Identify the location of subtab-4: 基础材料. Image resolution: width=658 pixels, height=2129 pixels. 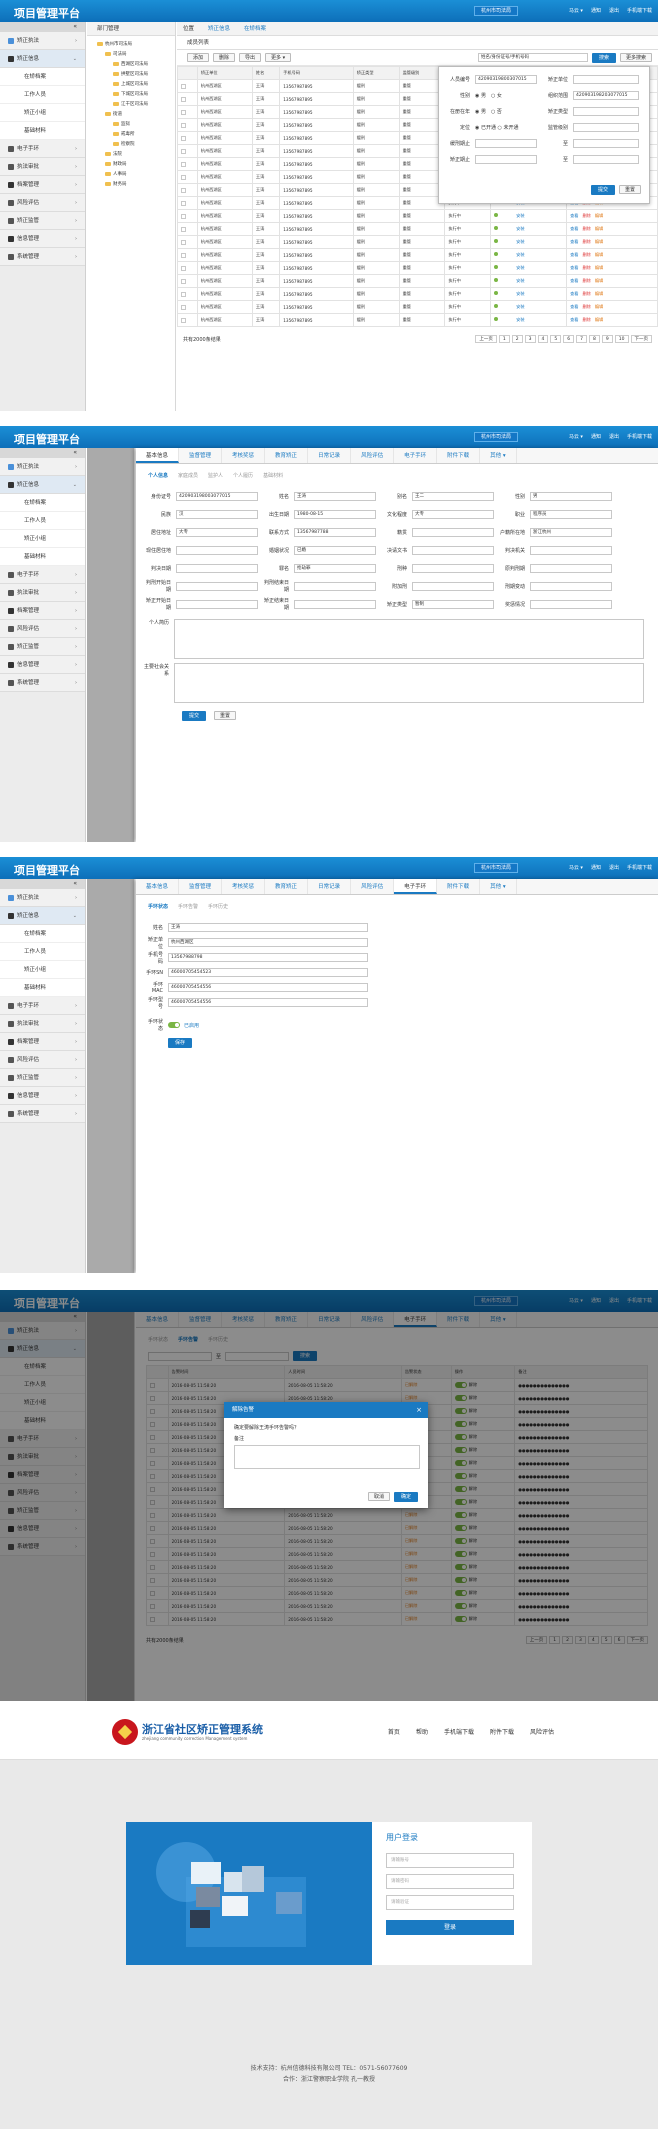
(273, 475).